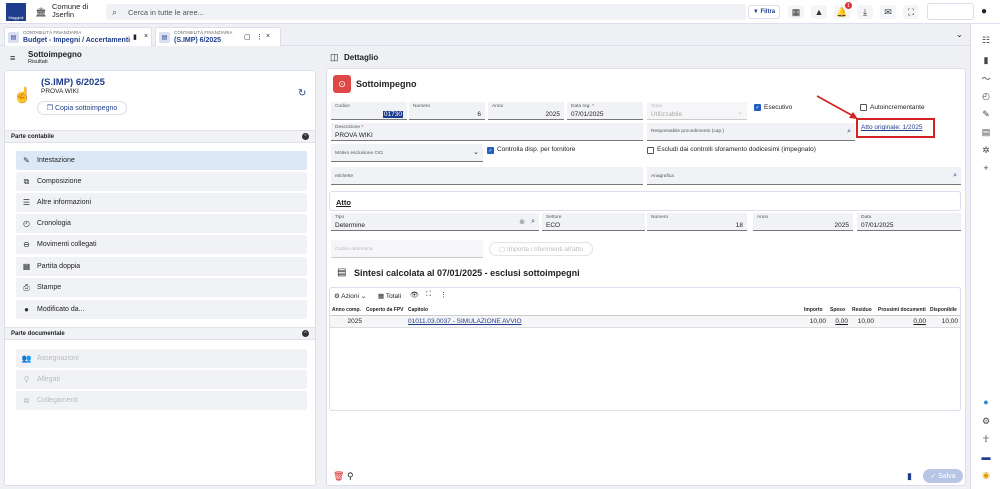  I want to click on menu-icon: ≡, so click(12, 58).